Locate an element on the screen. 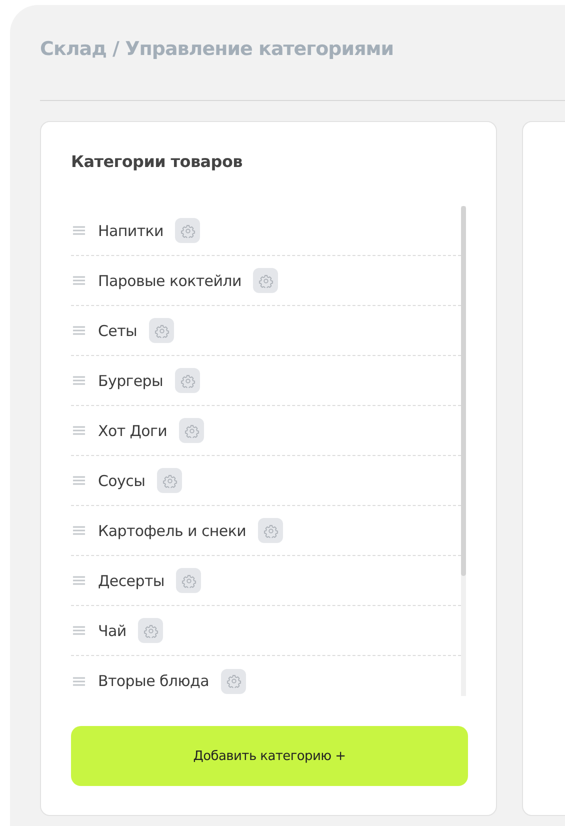 The height and width of the screenshot is (826, 565). category-row: Сеты is located at coordinates (266, 331).